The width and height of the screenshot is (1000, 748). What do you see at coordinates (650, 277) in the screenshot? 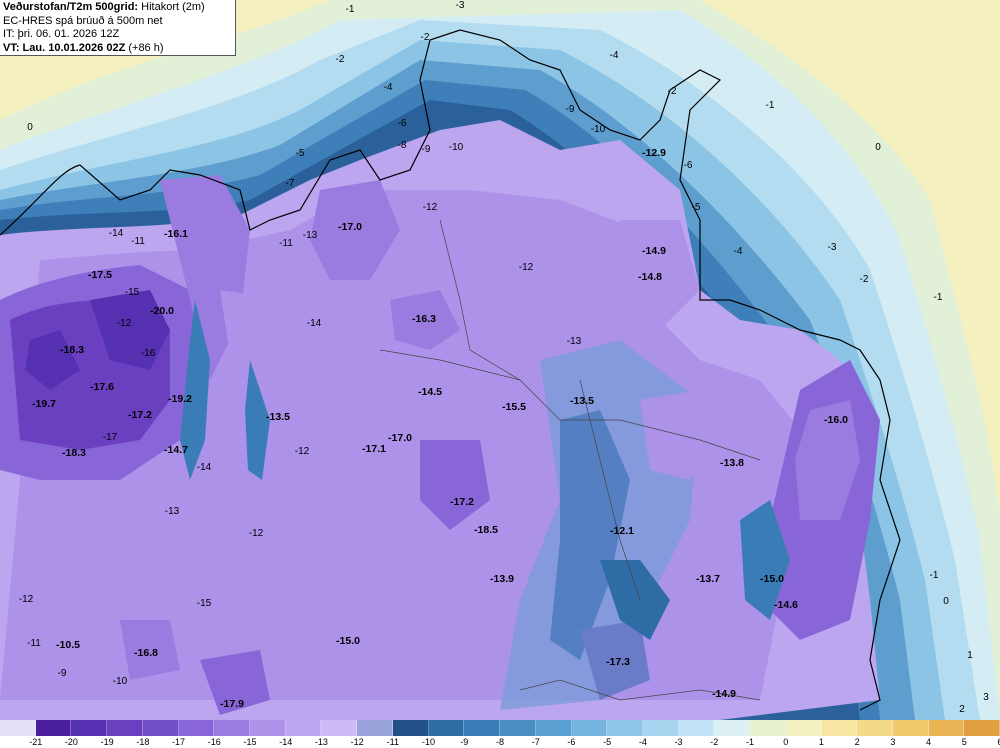
I see `temperature-value-label: -14.8` at bounding box center [650, 277].